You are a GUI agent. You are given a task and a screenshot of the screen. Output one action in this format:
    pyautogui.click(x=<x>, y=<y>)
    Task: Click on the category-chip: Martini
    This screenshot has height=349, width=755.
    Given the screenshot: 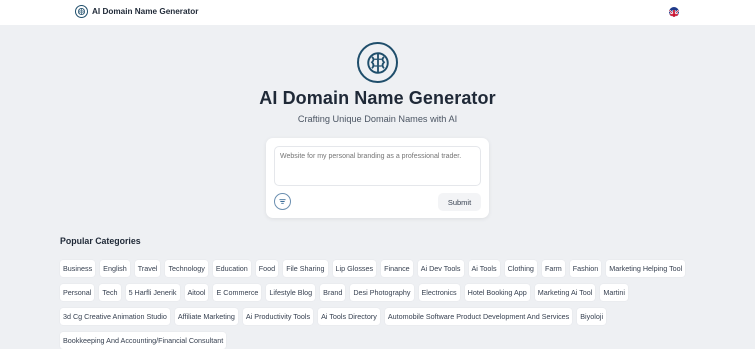 What is the action you would take?
    pyautogui.click(x=614, y=292)
    